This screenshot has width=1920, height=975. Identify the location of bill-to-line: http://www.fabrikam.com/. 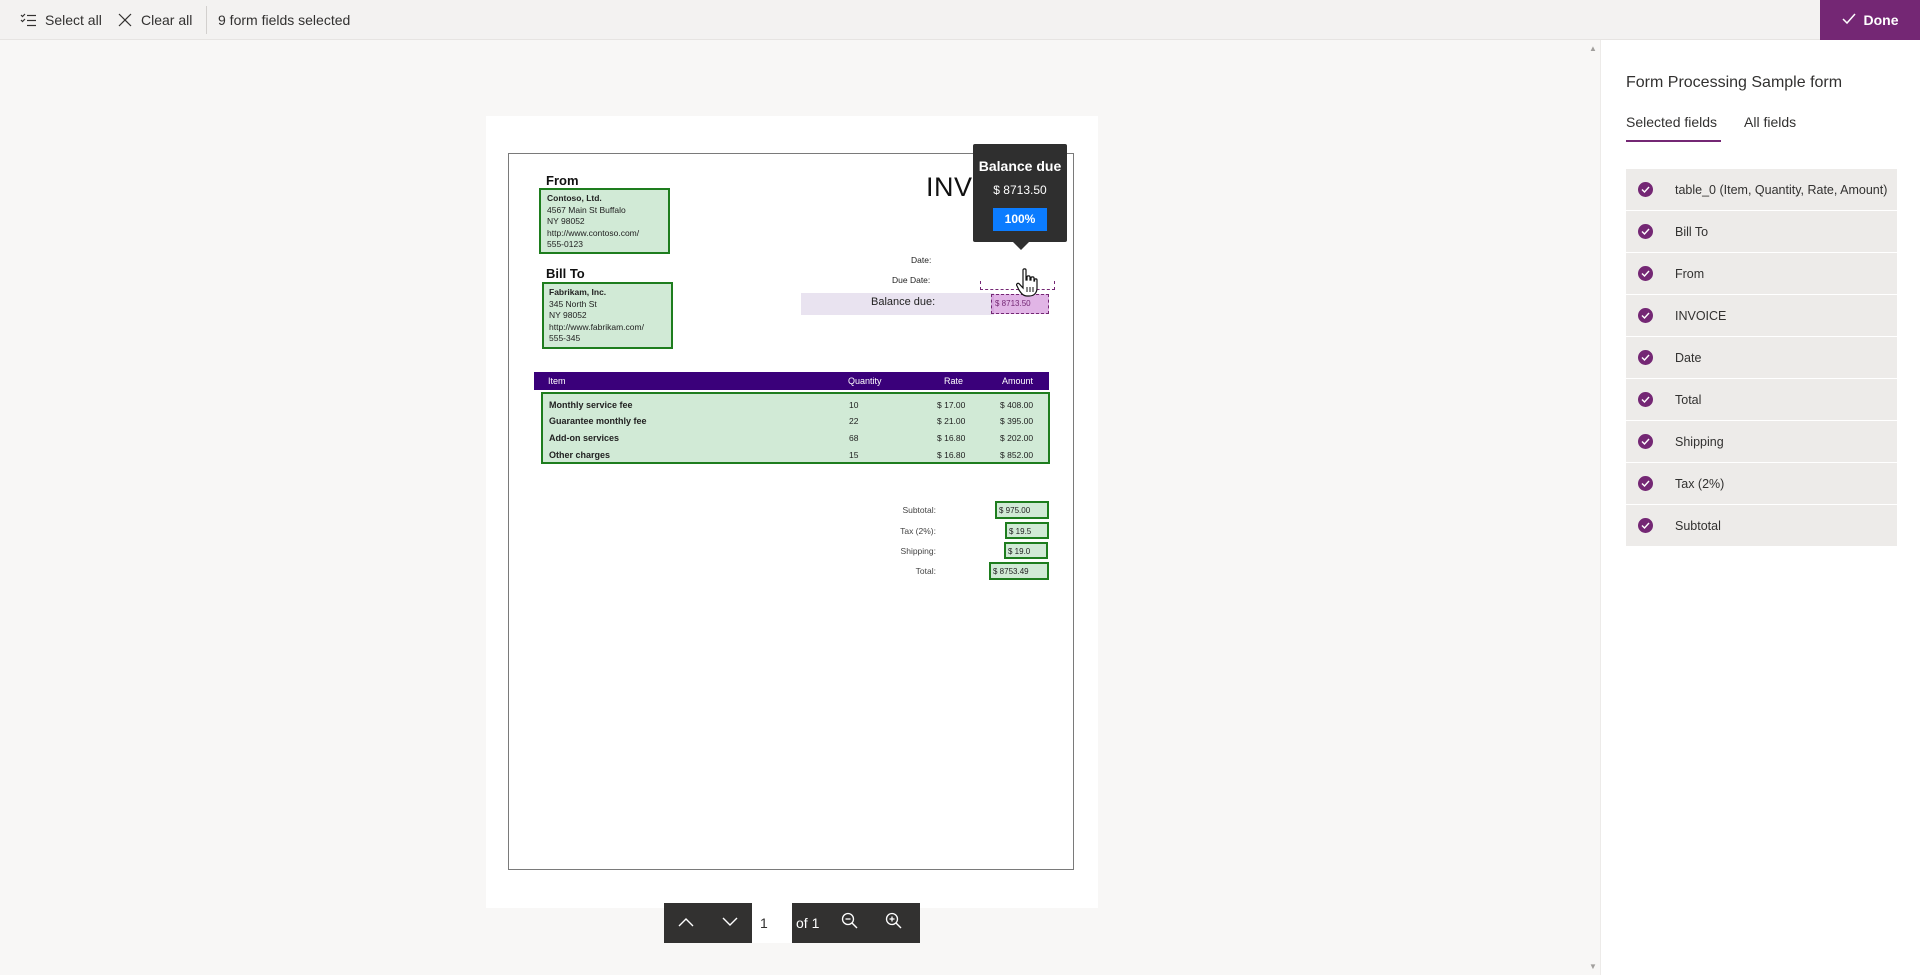
(596, 326).